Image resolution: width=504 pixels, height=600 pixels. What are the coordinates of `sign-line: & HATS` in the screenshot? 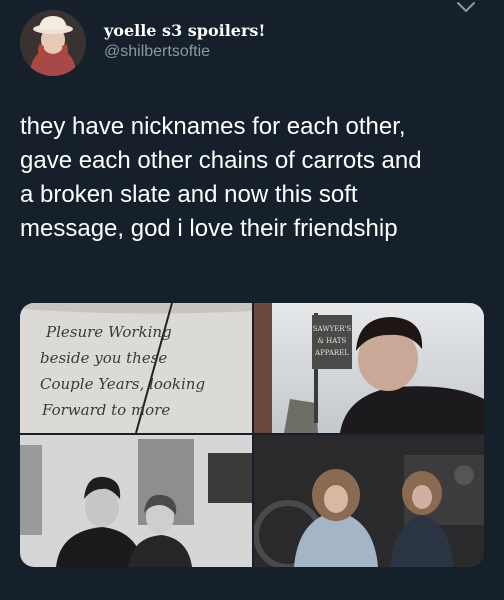 It's located at (332, 341).